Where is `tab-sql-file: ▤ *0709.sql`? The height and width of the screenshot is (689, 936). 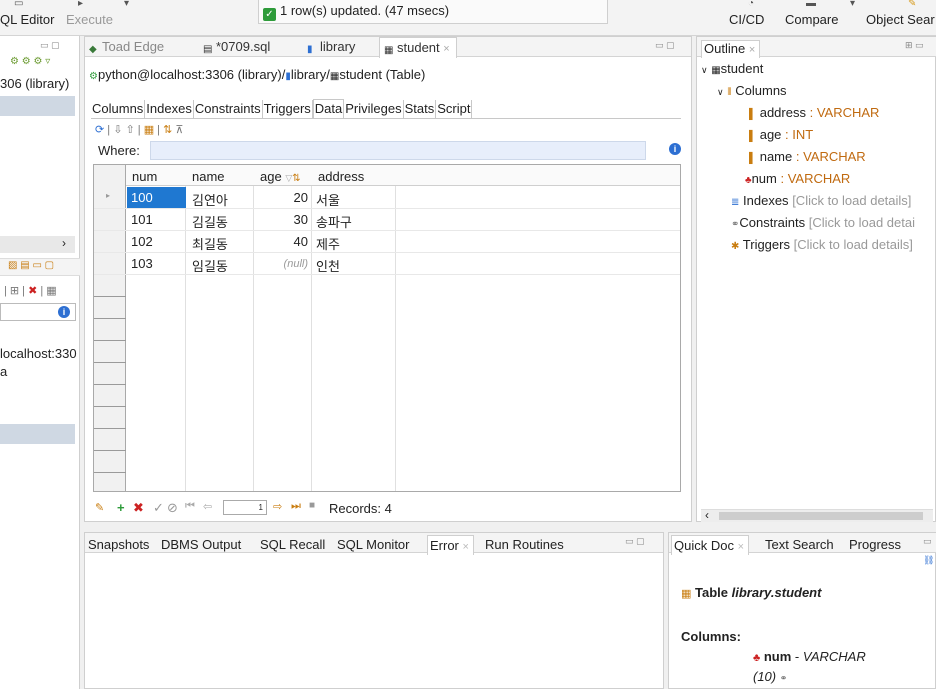
tab-sql-file: ▤ *0709.sql is located at coordinates (236, 47).